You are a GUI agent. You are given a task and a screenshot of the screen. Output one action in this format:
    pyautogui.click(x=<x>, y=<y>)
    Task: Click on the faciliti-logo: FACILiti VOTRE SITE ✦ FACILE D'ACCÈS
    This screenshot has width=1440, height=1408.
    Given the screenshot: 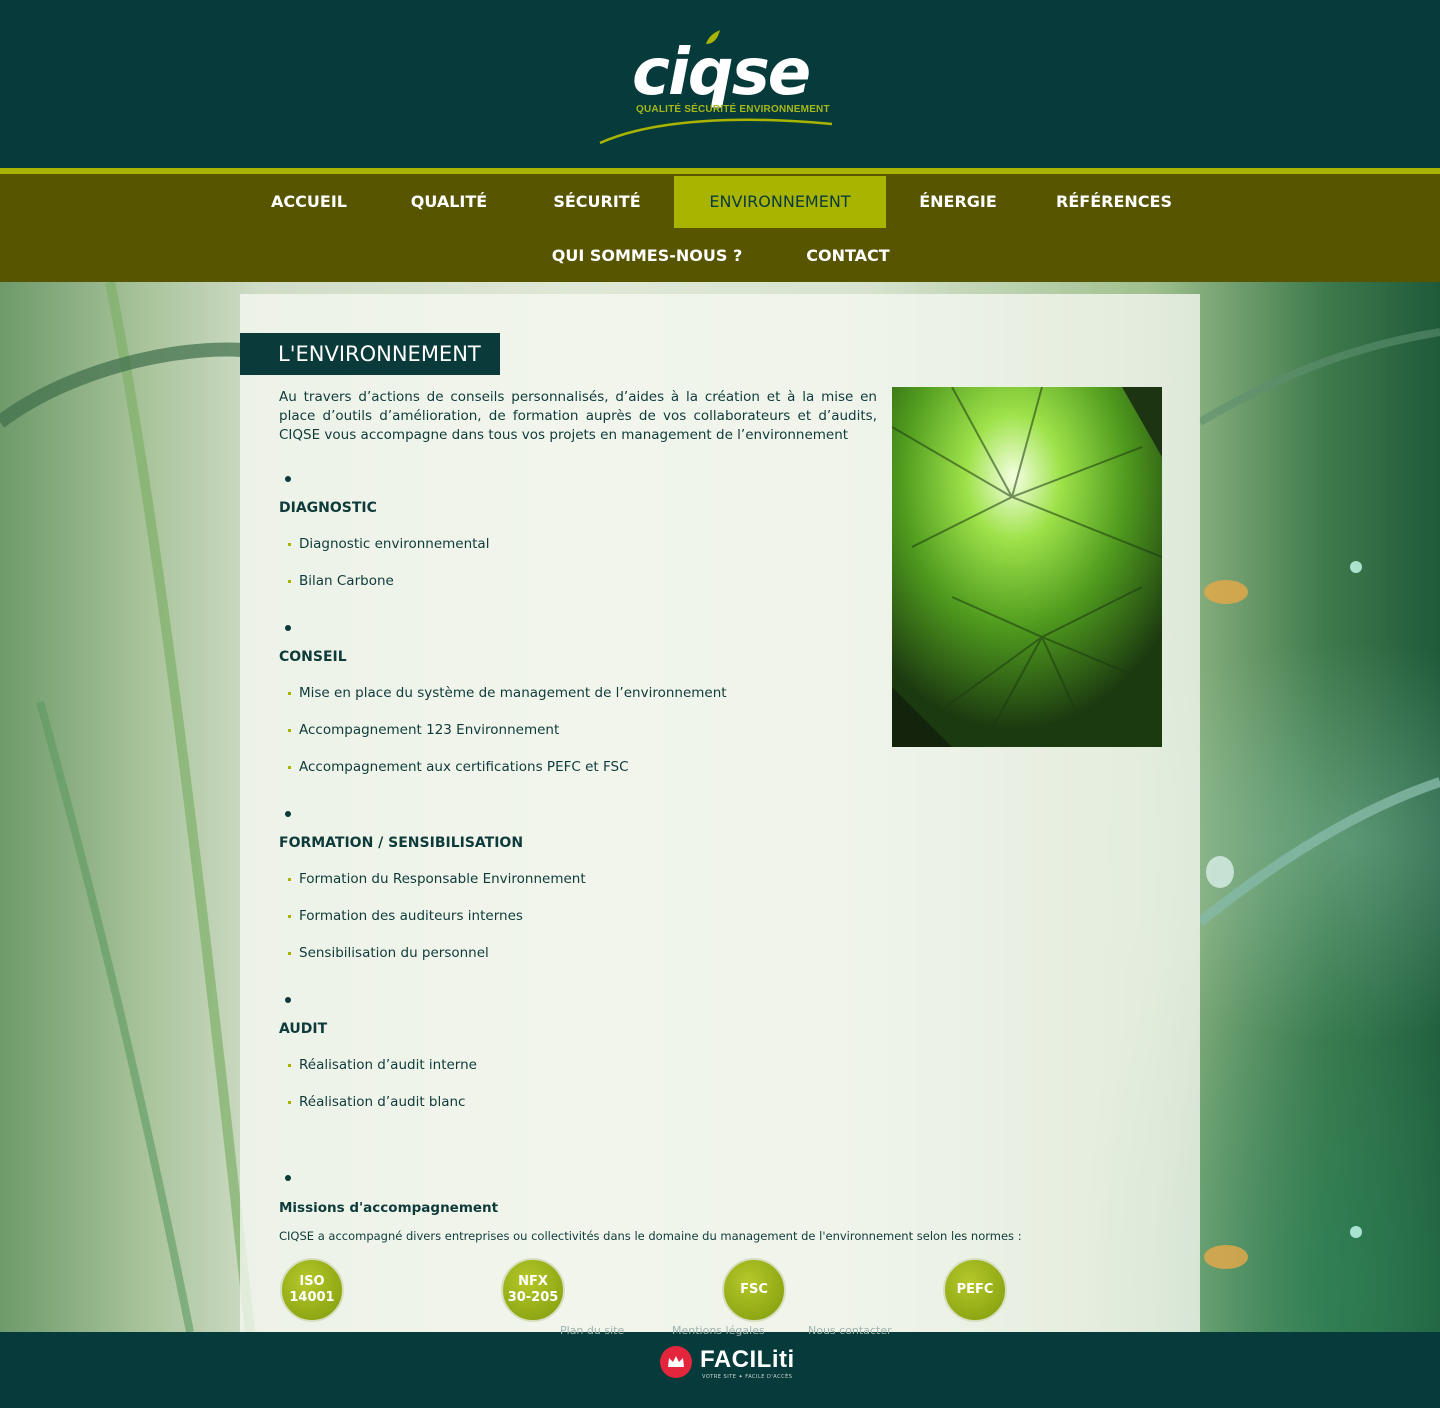 What is the action you would take?
    pyautogui.click(x=727, y=1364)
    